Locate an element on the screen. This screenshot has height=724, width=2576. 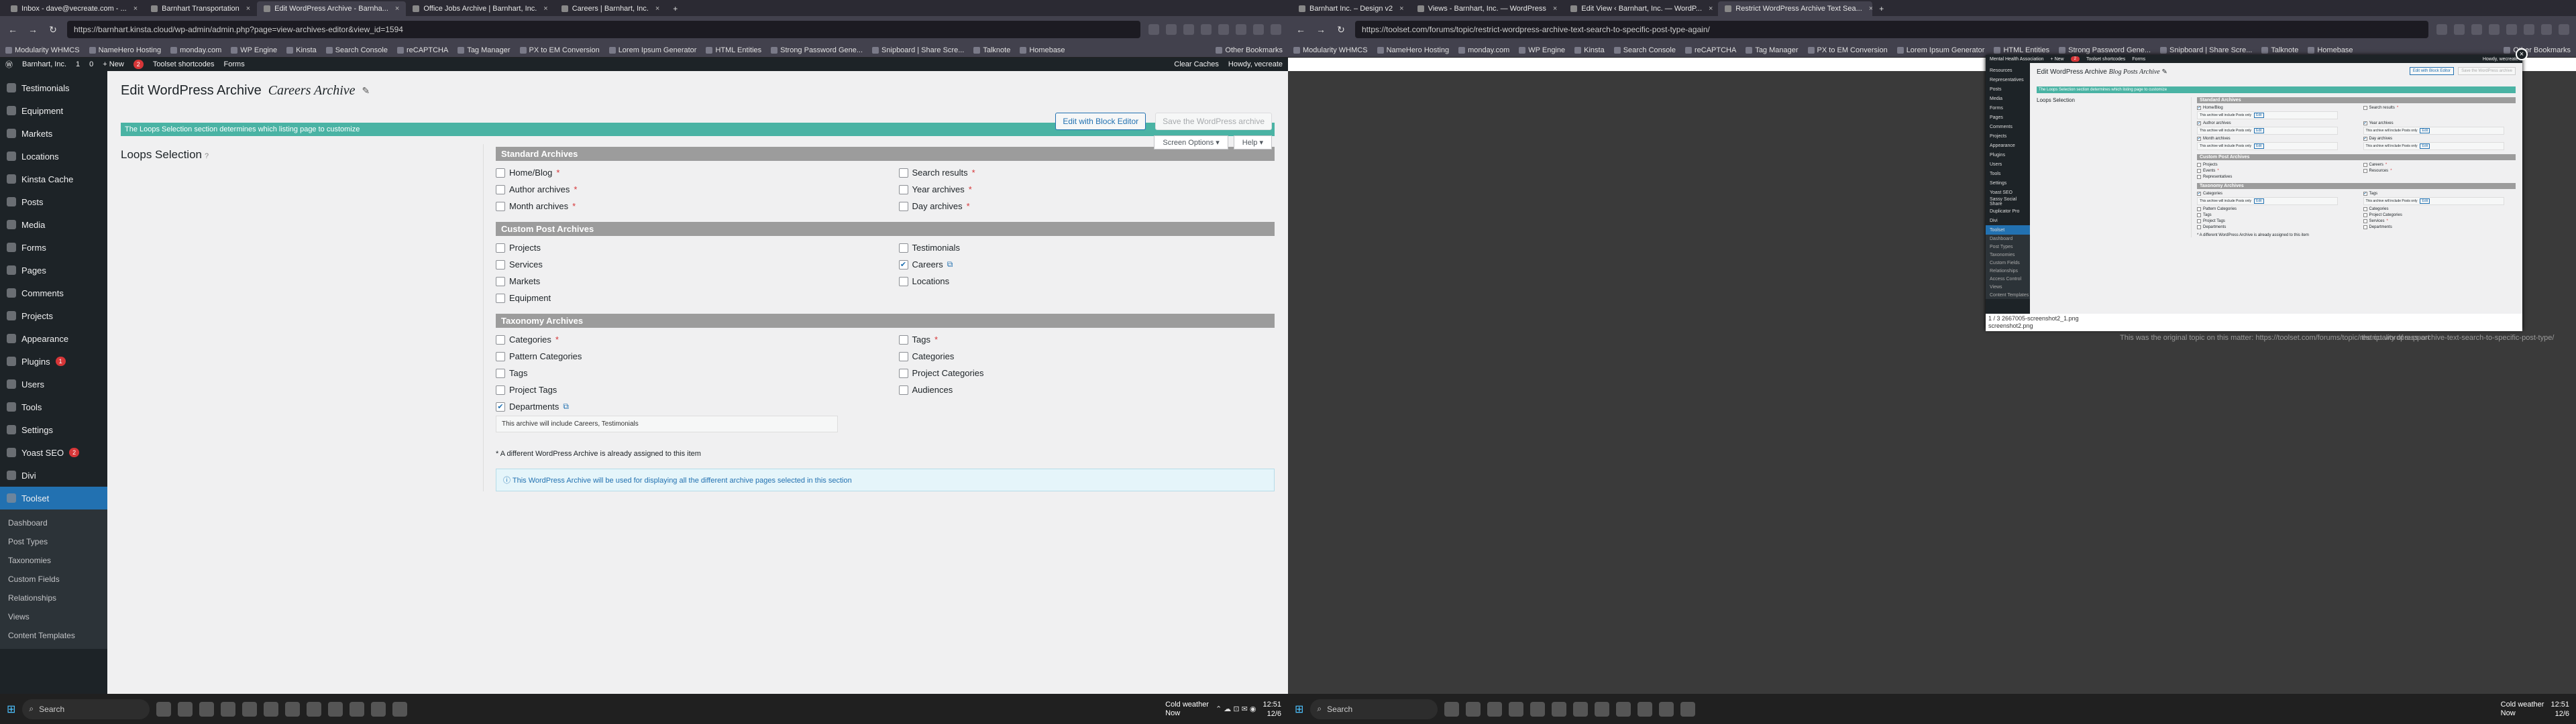
checkbox-categories: Categories * is located at coordinates (684, 340).